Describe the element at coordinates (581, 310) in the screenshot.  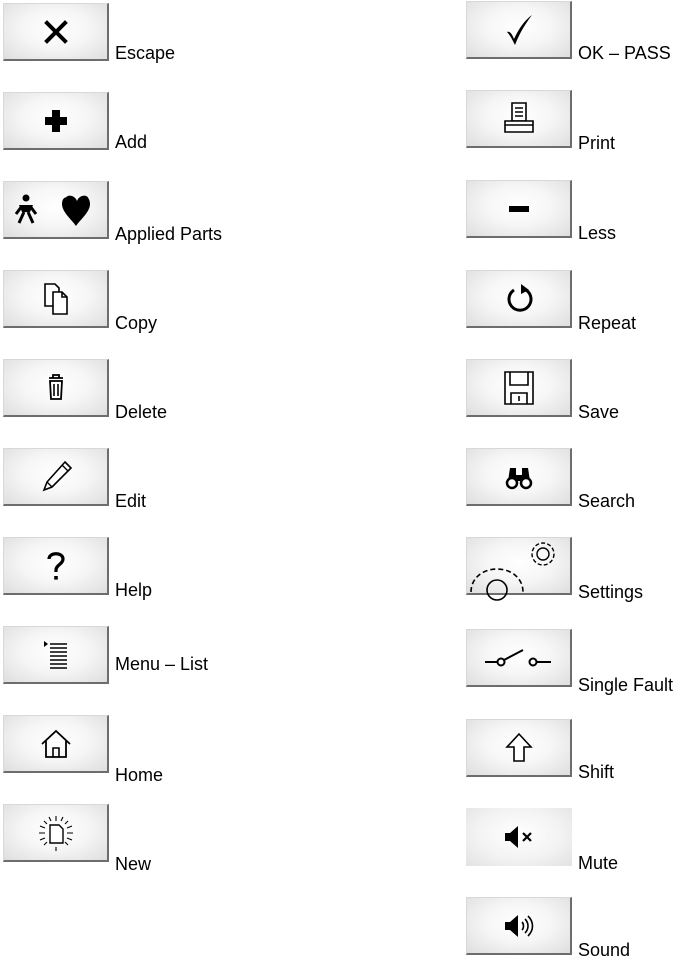
I see `repeat-item: Repeat` at that location.